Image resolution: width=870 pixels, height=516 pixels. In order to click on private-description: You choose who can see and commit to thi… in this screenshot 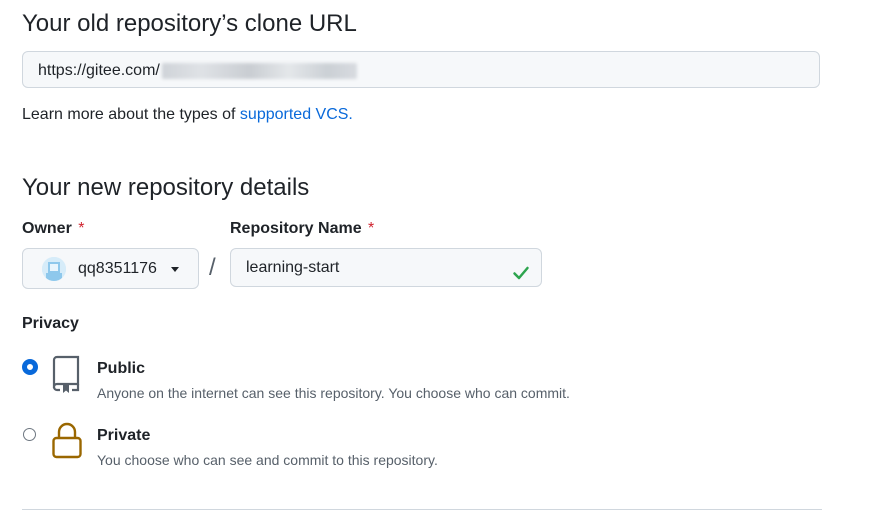, I will do `click(267, 460)`.